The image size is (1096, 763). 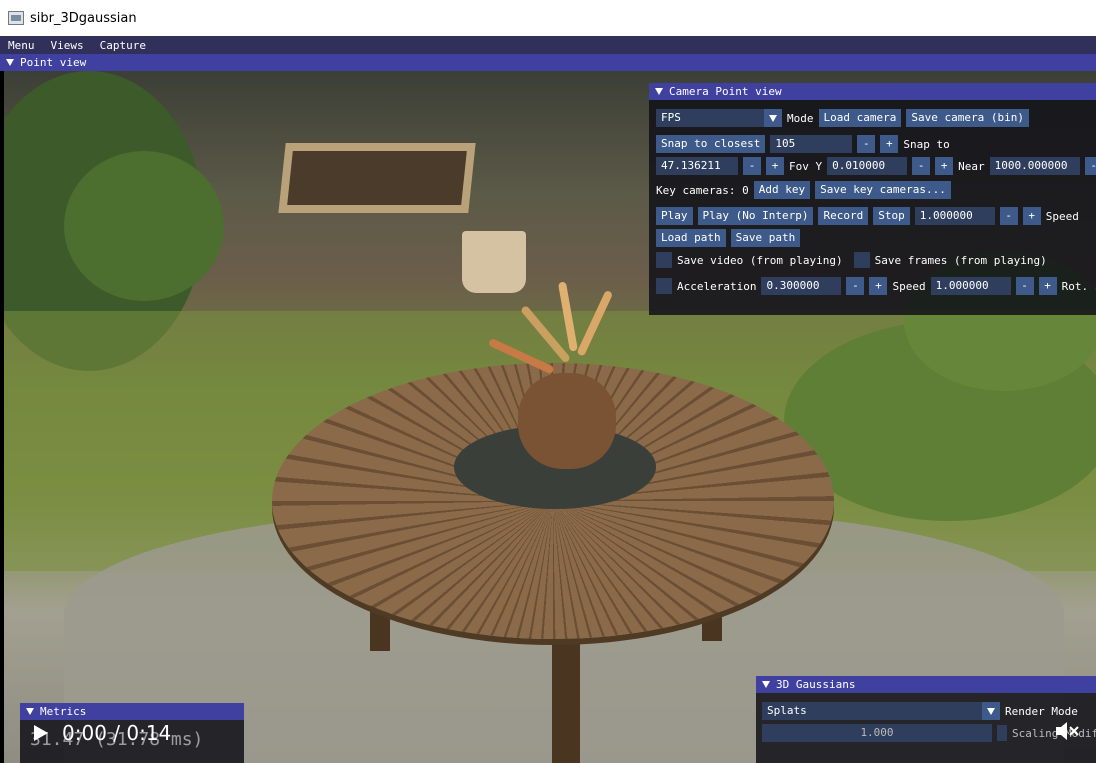 I want to click on snap-index-input: 105, so click(x=811, y=144).